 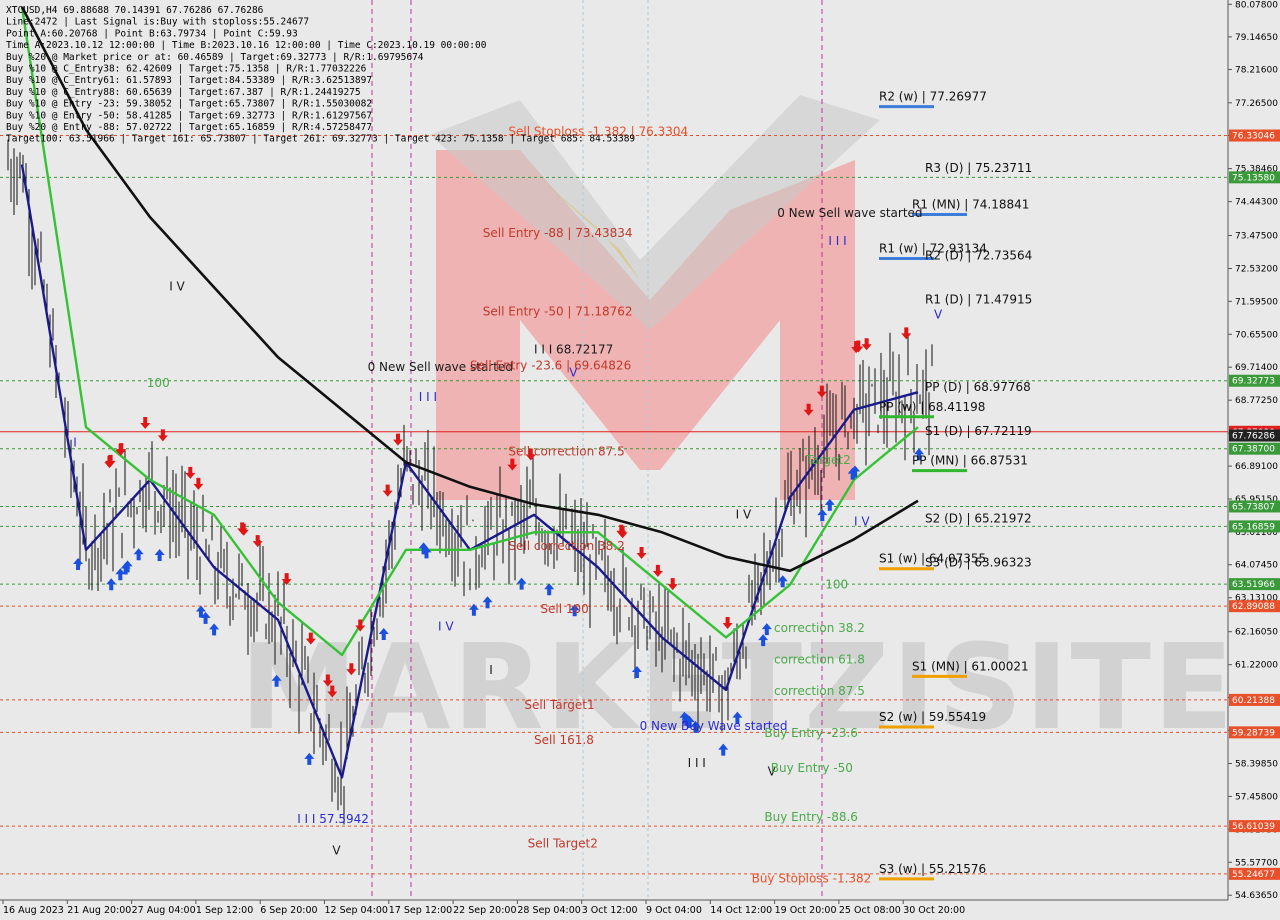 I want to click on annotation-18: Buy Entry -50, so click(x=812, y=768).